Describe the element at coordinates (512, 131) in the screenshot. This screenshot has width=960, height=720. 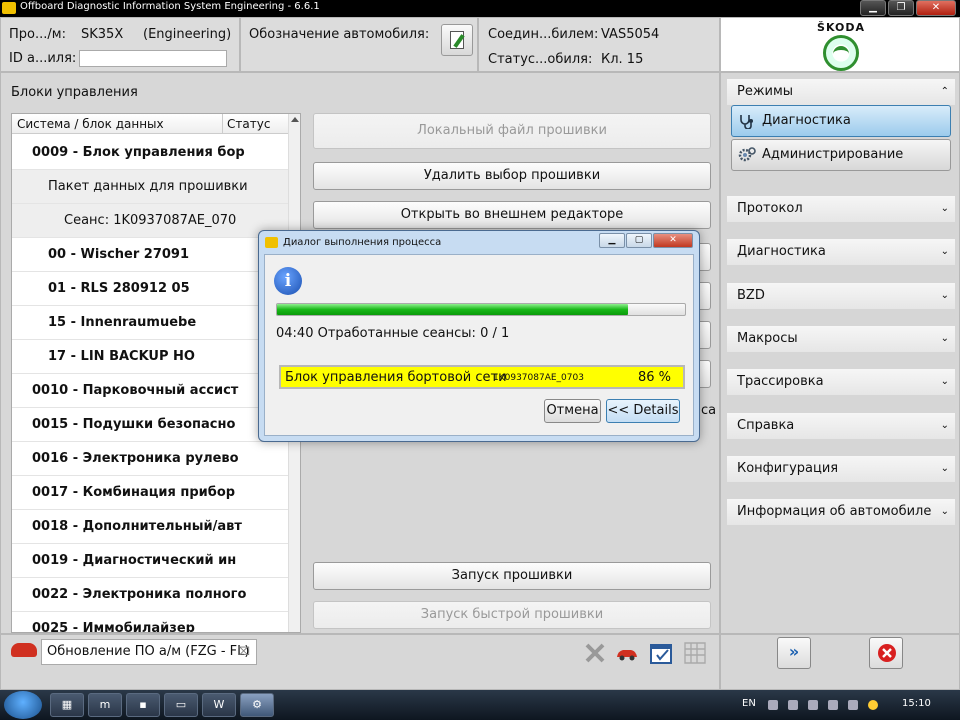
I see `local-file-button: Локальный файл прошивки` at that location.